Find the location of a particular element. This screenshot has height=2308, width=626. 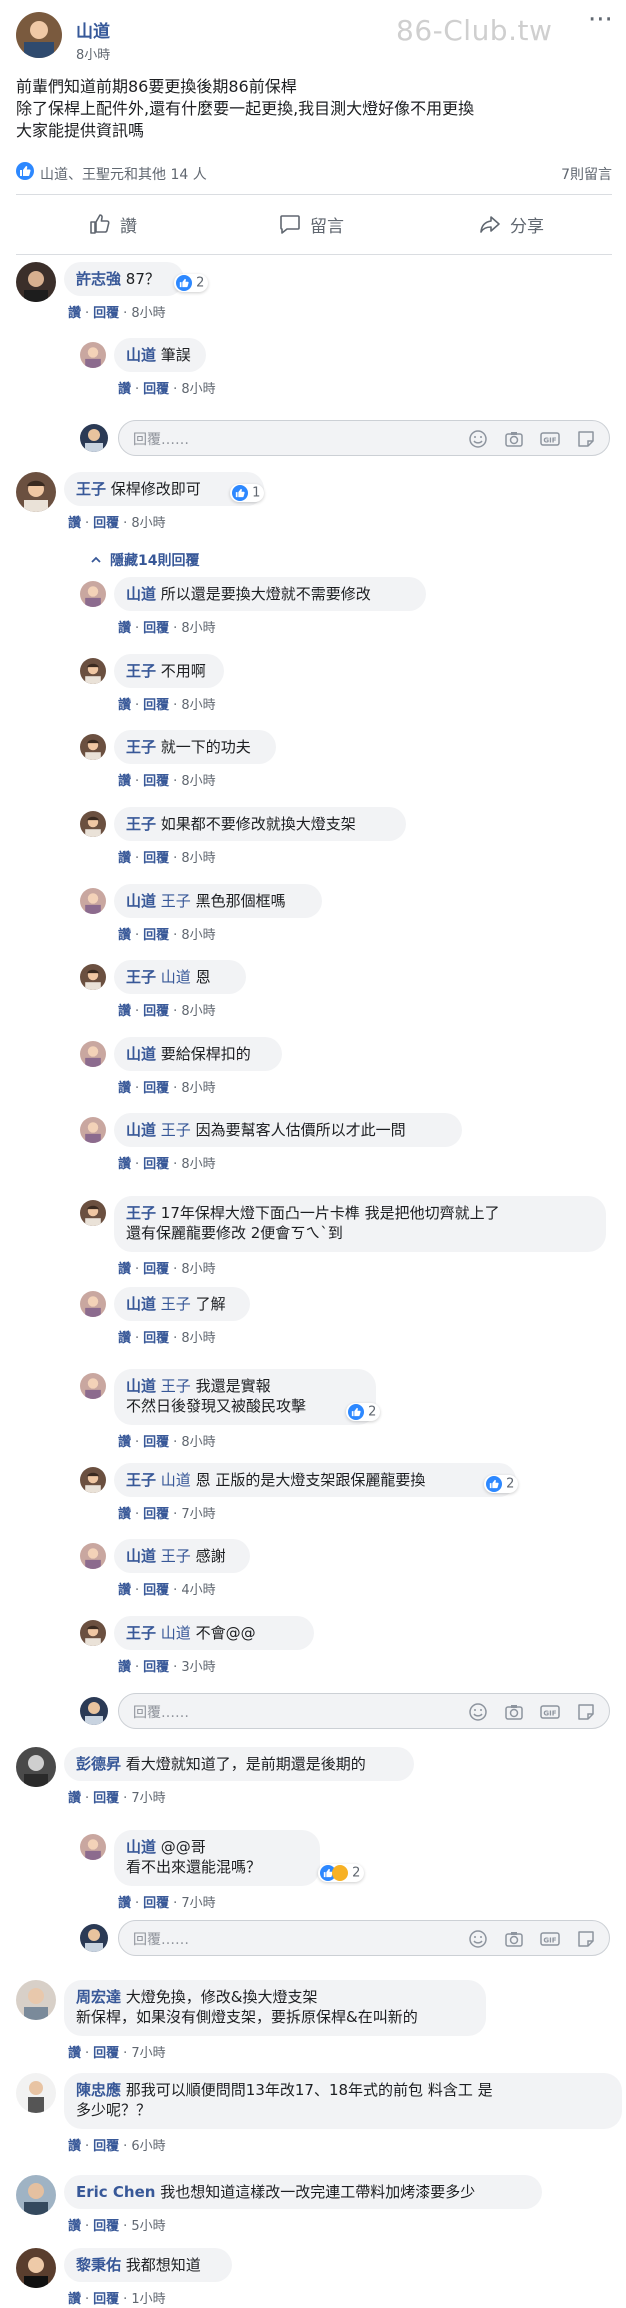

more-options-icon: ··· is located at coordinates (600, 20).